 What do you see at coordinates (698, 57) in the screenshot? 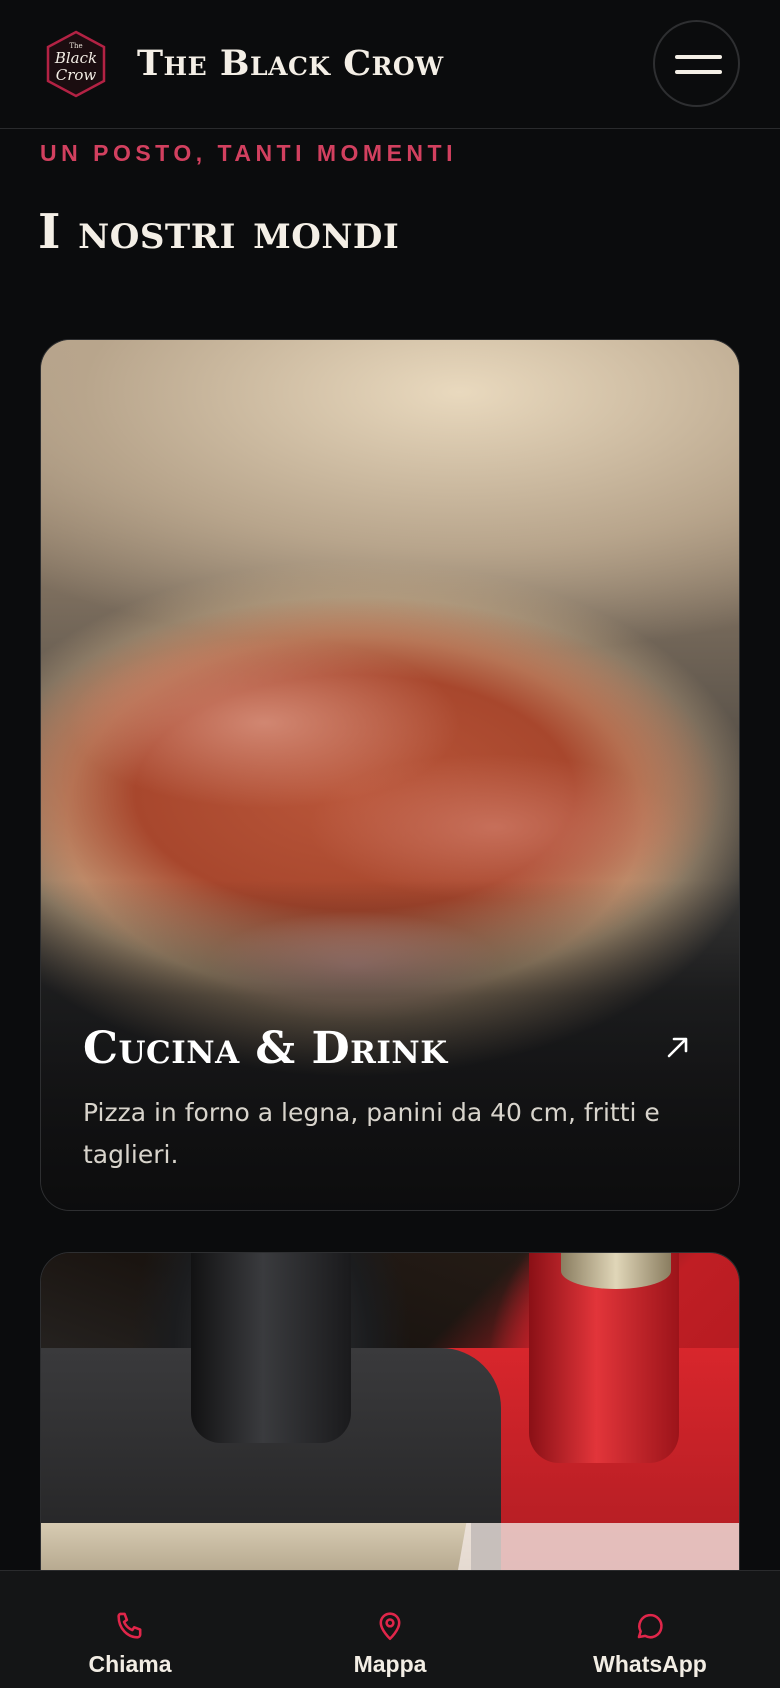
I see `hamburger-icon` at bounding box center [698, 57].